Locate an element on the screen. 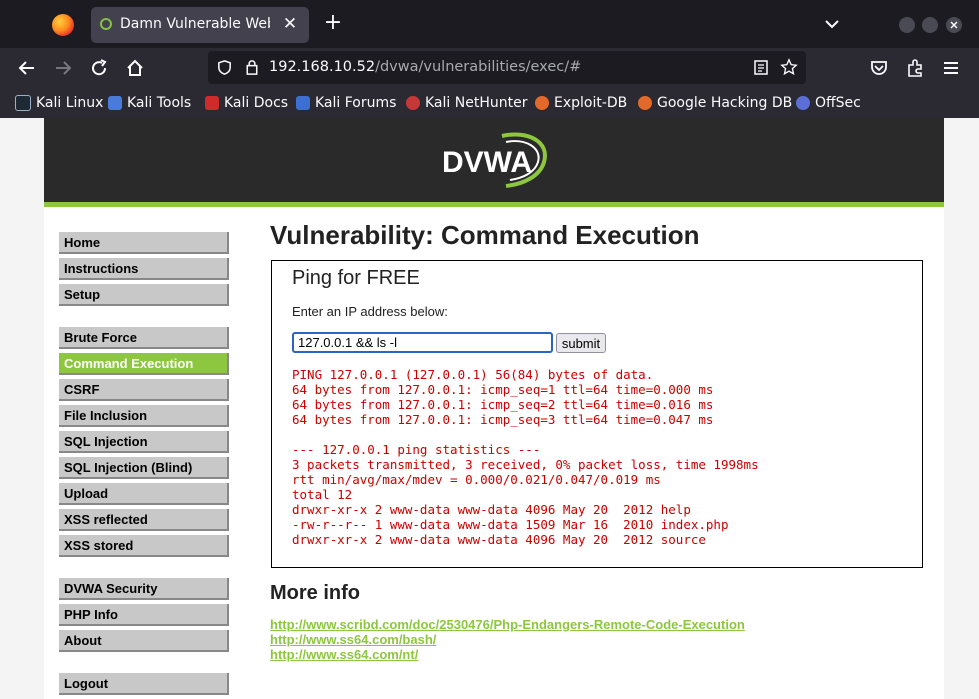 The image size is (979, 699). url-path: /dvwa/vulnerabilities/exec/# is located at coordinates (478, 67).